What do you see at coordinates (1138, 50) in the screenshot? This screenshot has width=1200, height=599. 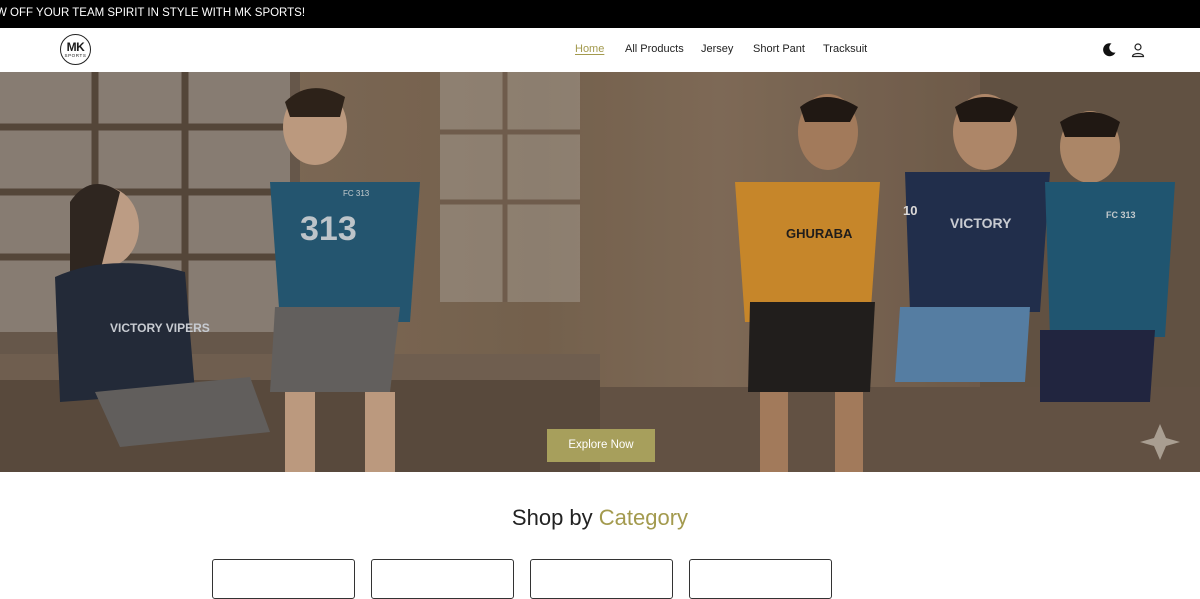 I see `user-icon` at bounding box center [1138, 50].